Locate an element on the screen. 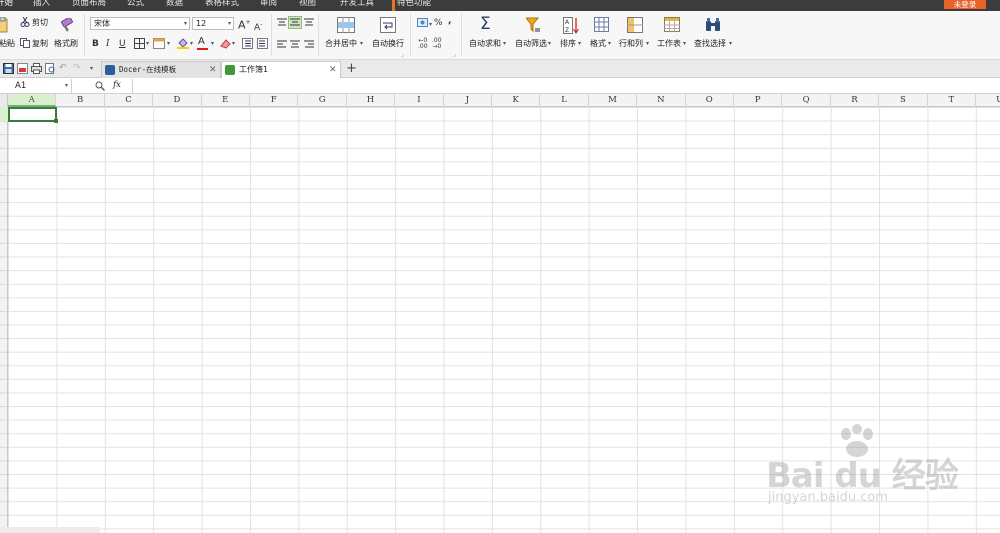 This screenshot has height=533, width=1000. menu-special: 特色功能 is located at coordinates (414, 4).